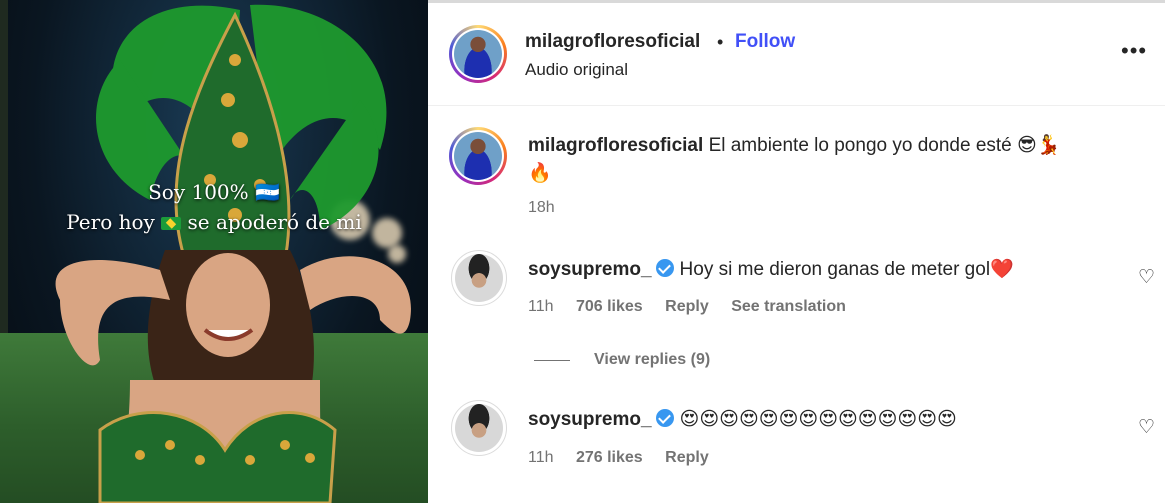  What do you see at coordinates (540, 173) in the screenshot?
I see `post-caption-text-line2: 🔥` at bounding box center [540, 173].